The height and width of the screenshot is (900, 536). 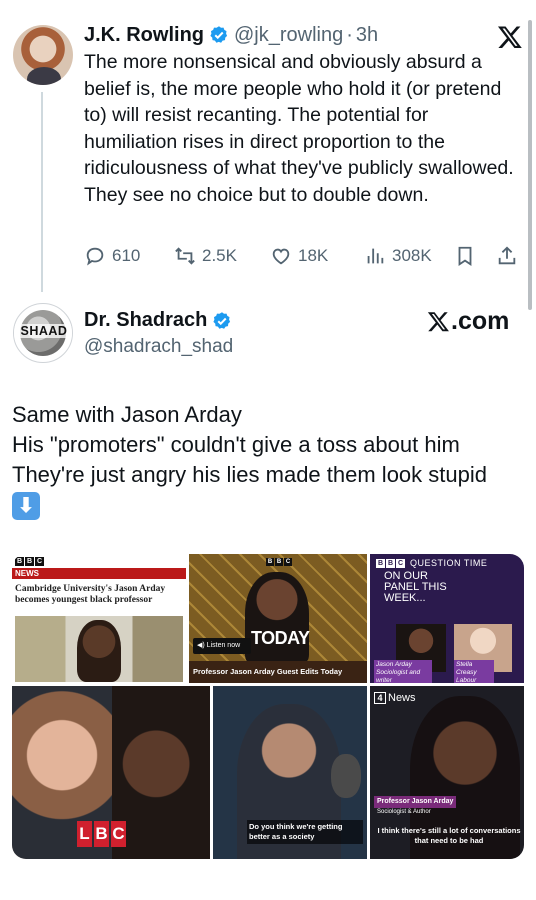 I want to click on xcom-watermark: .com, so click(x=468, y=321).